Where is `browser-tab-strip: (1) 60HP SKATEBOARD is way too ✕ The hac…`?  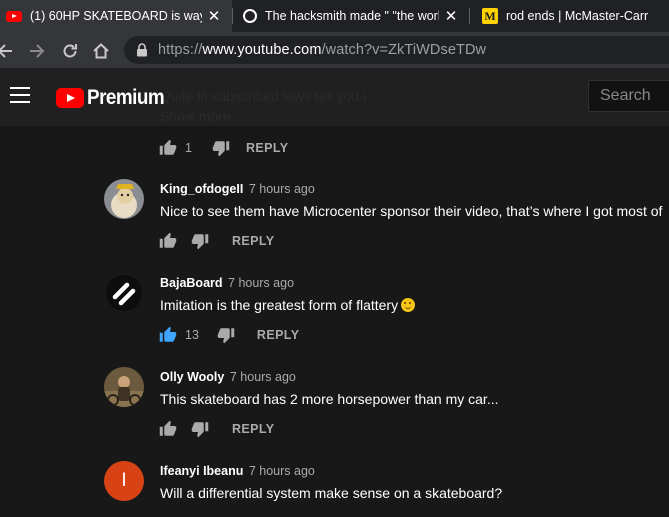 browser-tab-strip: (1) 60HP SKATEBOARD is way too ✕ The hac… is located at coordinates (334, 16).